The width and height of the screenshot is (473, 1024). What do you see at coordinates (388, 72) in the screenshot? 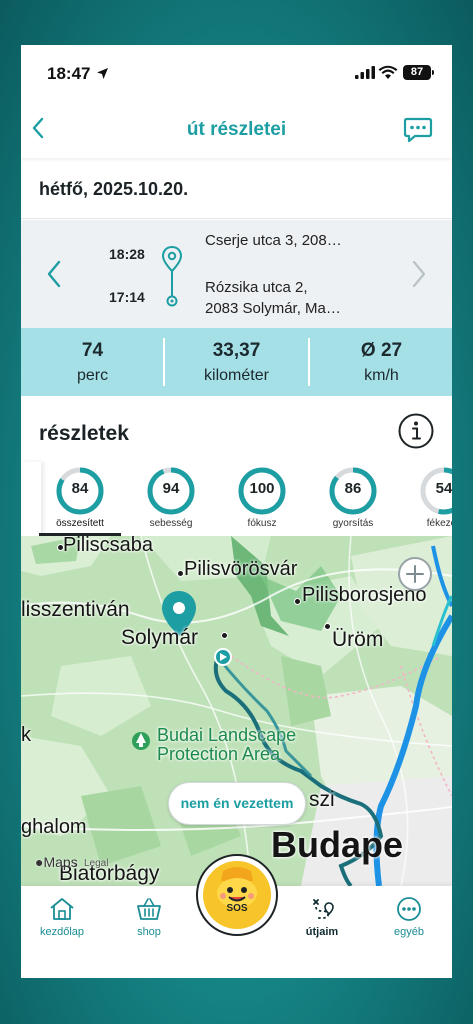
I see `wifi-icon` at bounding box center [388, 72].